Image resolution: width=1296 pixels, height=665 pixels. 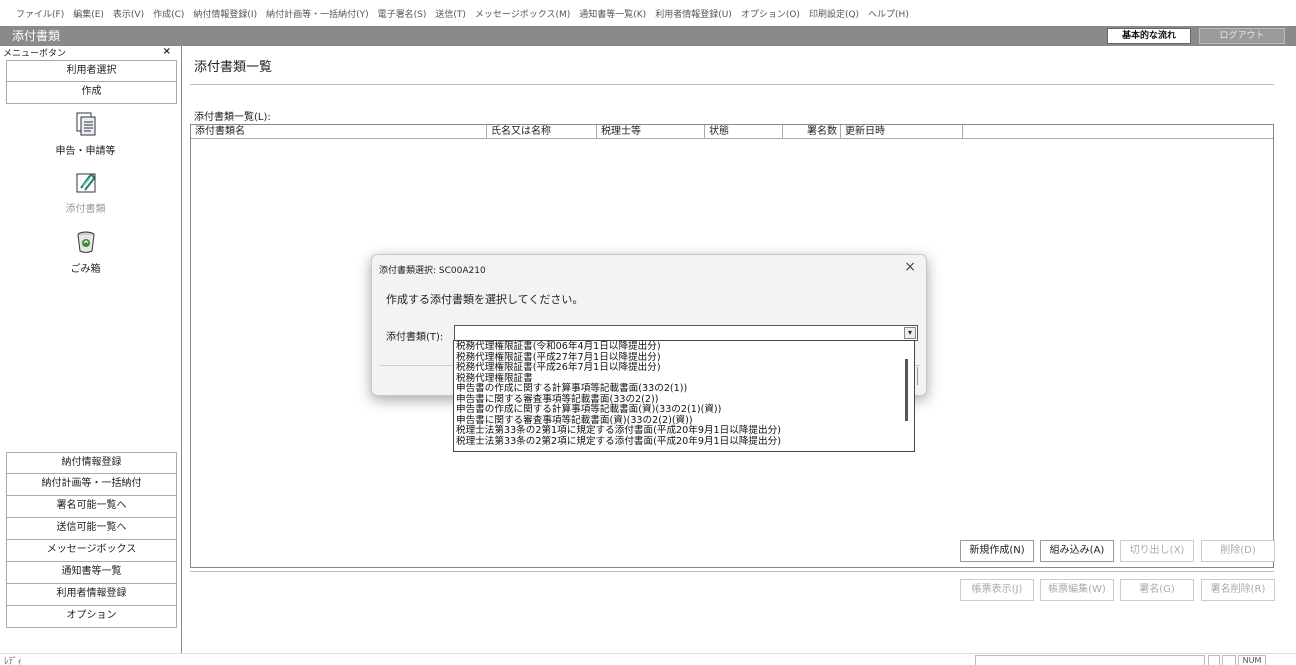 I want to click on menu-edit: 編集(E), so click(x=88, y=13).